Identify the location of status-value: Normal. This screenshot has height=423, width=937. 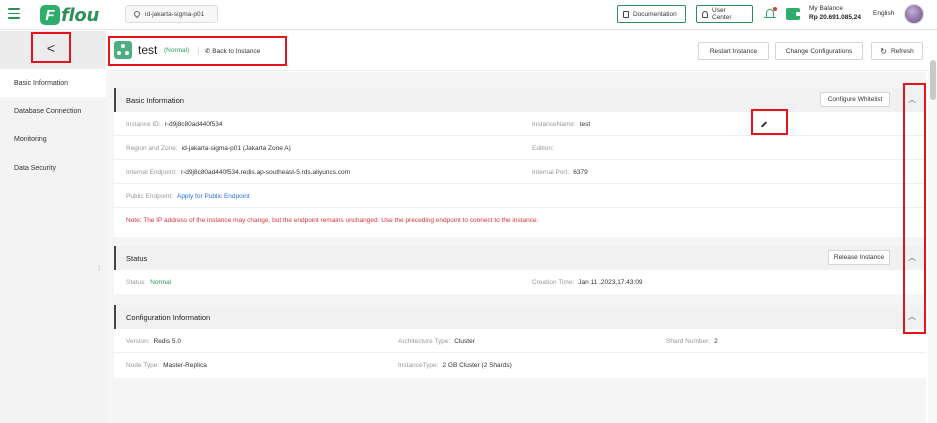
(161, 282).